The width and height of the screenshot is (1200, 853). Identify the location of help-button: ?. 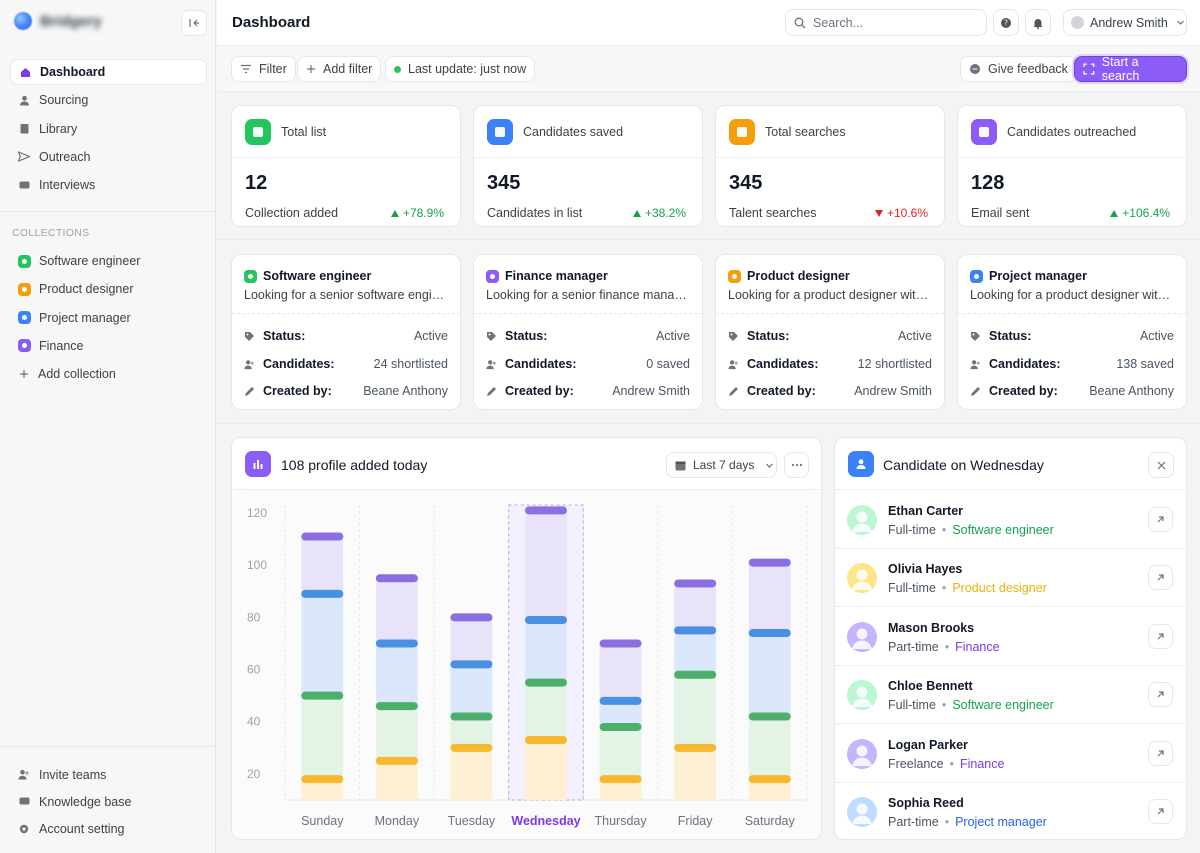
(1006, 22).